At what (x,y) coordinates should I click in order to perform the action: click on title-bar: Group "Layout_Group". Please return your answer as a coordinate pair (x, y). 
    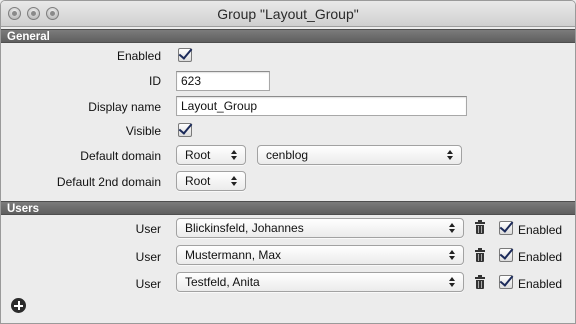
    Looking at the image, I should click on (288, 14).